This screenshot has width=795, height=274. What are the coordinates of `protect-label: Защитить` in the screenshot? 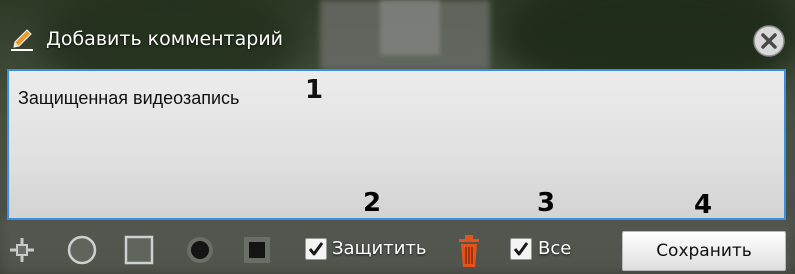 It's located at (379, 248).